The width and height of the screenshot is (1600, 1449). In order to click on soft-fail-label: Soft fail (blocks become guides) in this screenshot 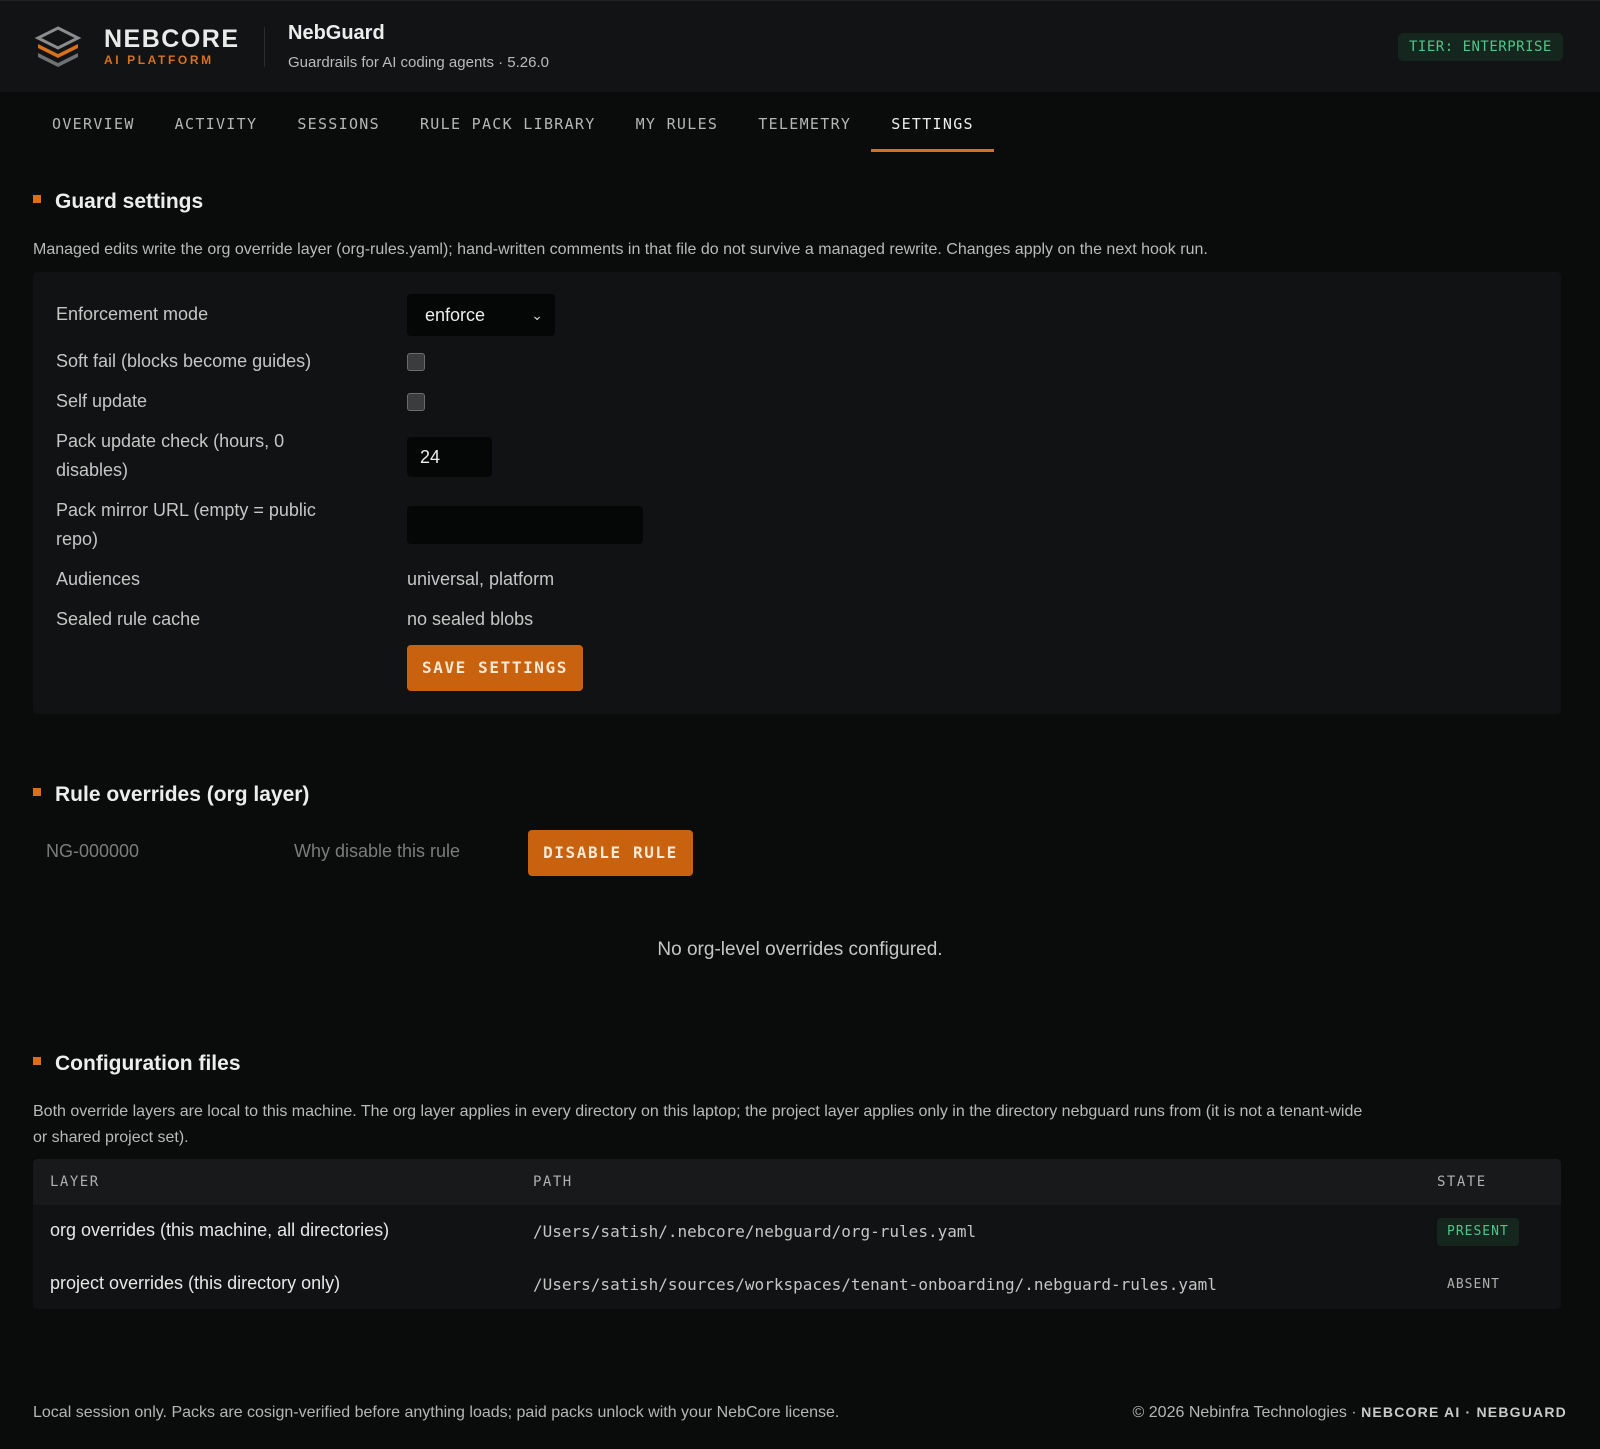, I will do `click(184, 361)`.